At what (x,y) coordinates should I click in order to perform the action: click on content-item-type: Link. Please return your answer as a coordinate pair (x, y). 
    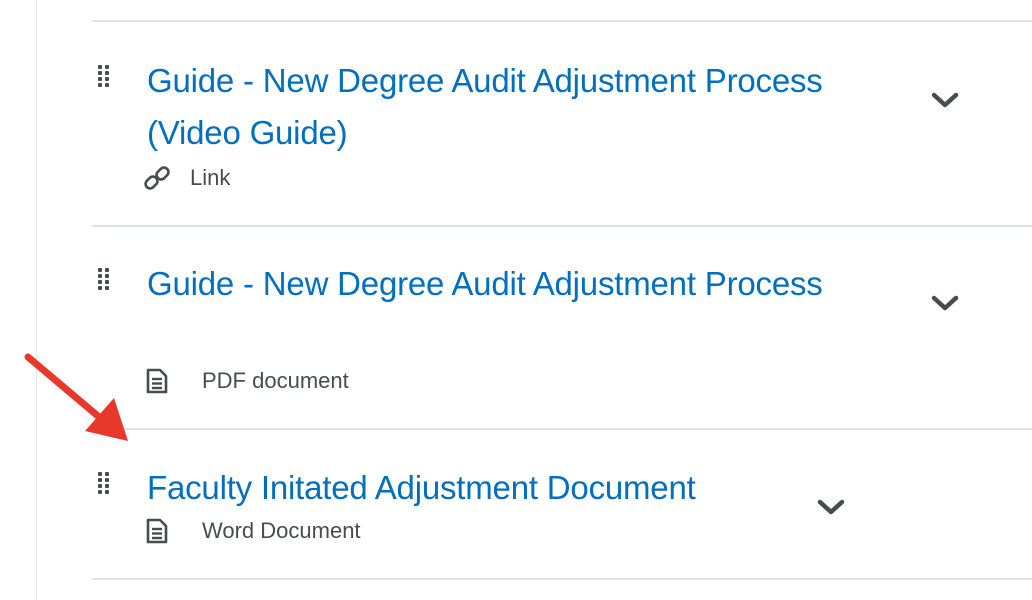
    Looking at the image, I should click on (187, 178).